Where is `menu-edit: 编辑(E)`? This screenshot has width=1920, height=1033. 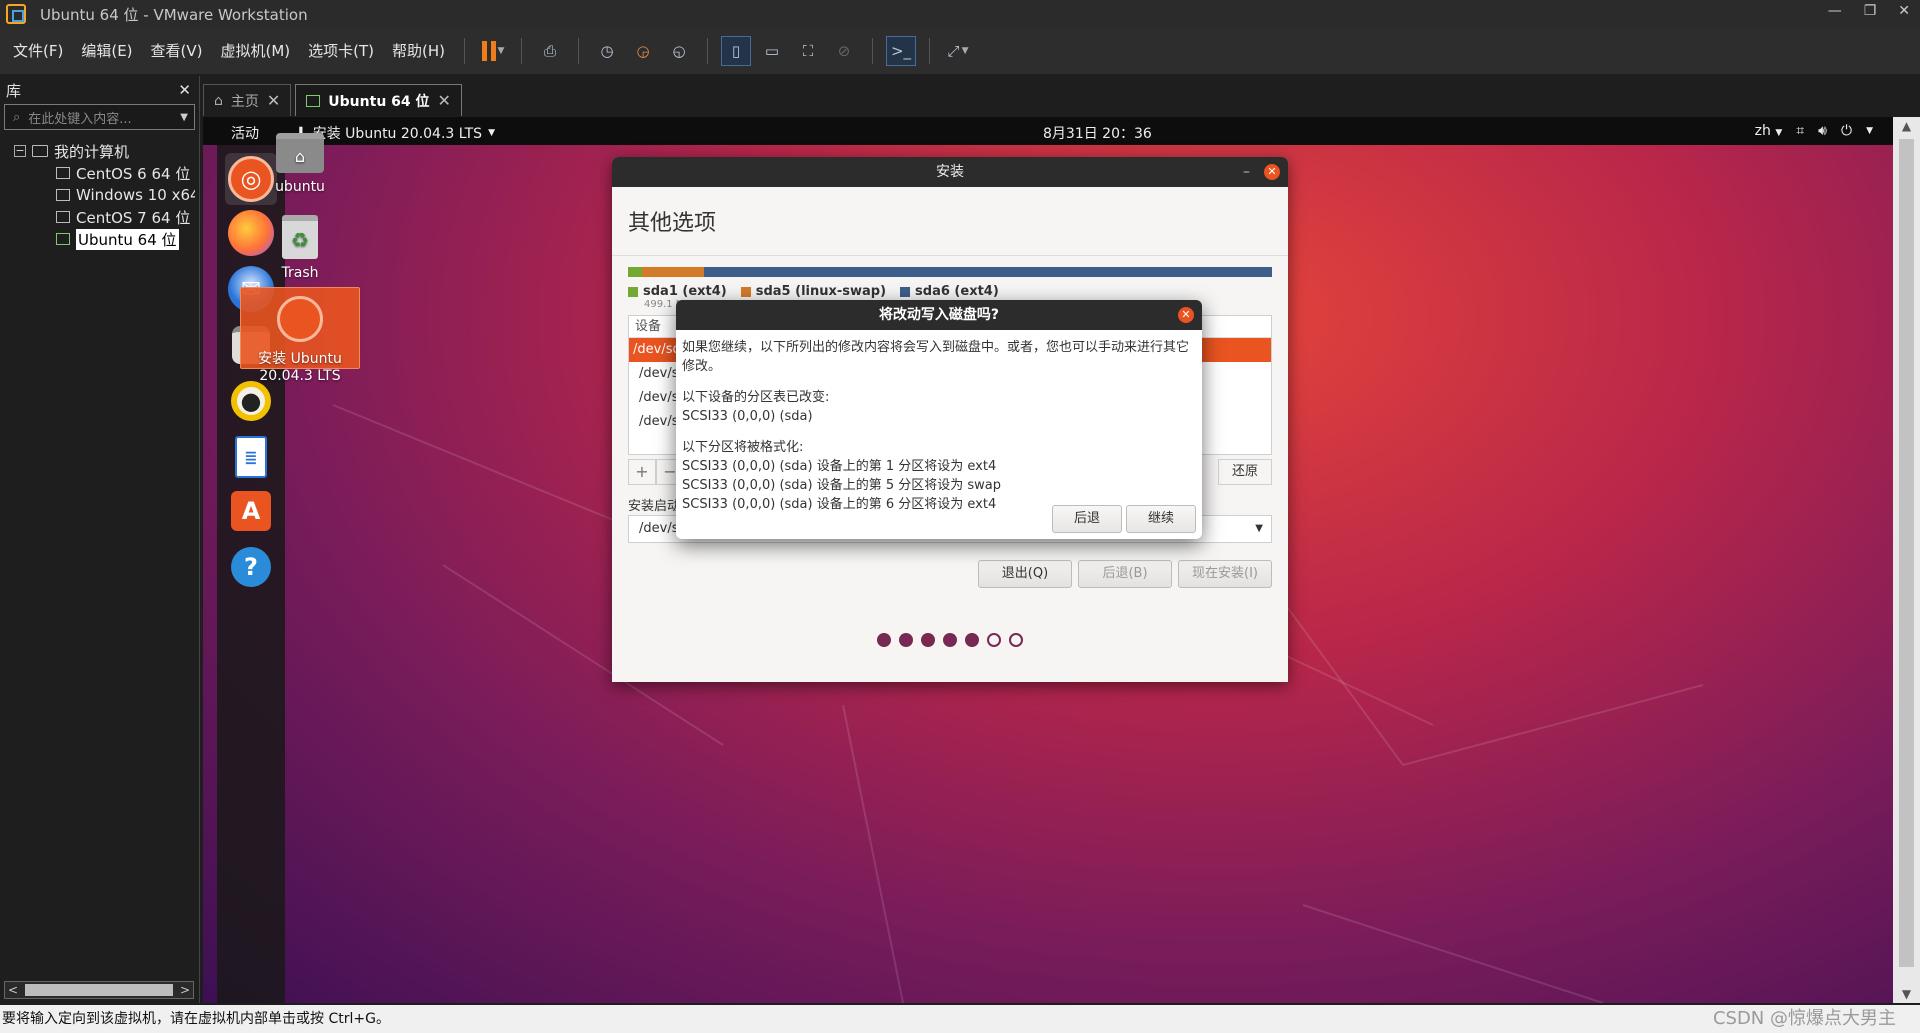 menu-edit: 编辑(E) is located at coordinates (106, 51).